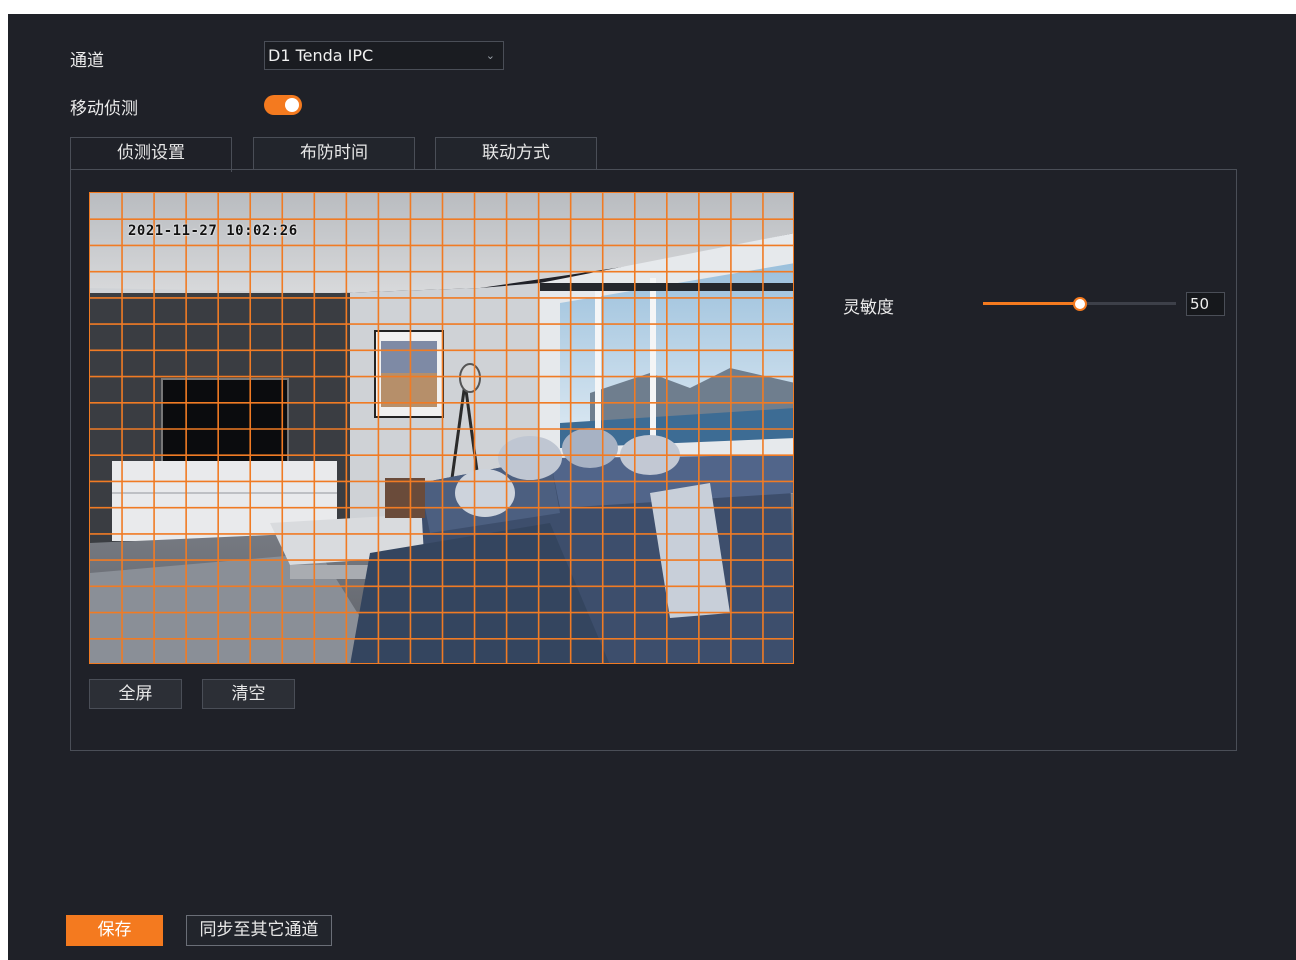 This screenshot has height=960, width=1296. I want to click on tab-label: 布防时间, so click(334, 153).